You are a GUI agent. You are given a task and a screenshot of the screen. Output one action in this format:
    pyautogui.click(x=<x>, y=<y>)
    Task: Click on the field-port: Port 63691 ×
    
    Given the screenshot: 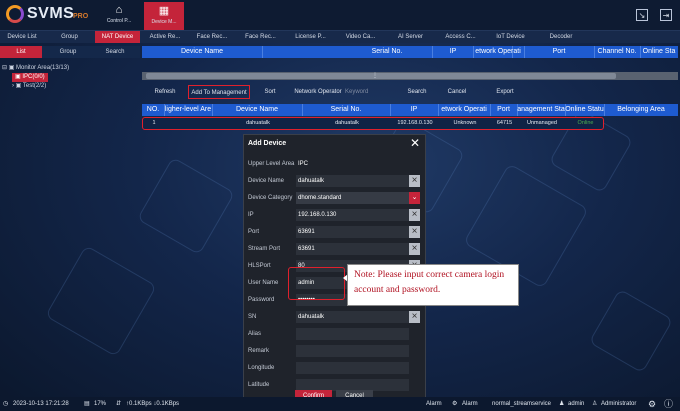 What is the action you would take?
    pyautogui.click(x=334, y=232)
    